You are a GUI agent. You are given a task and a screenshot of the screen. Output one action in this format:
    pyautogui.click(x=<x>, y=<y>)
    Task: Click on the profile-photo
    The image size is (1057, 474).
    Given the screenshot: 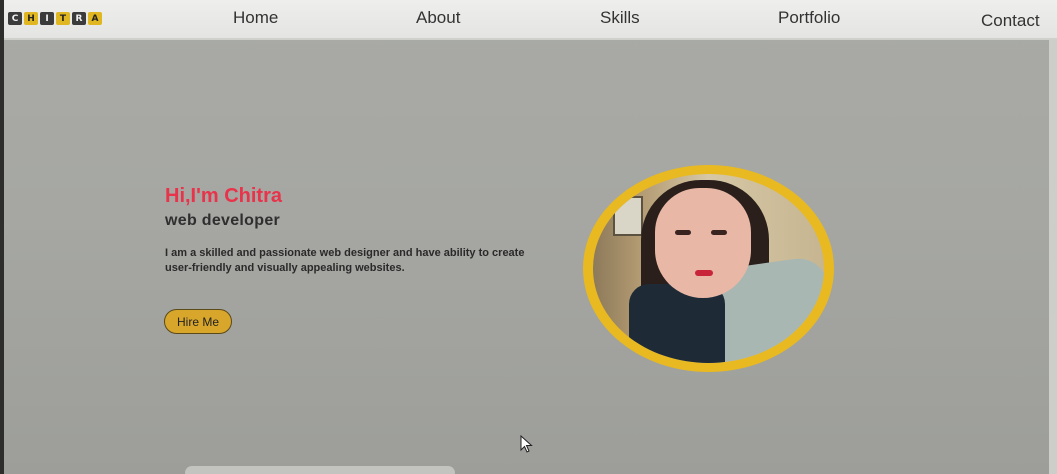 What is the action you would take?
    pyautogui.click(x=708, y=268)
    